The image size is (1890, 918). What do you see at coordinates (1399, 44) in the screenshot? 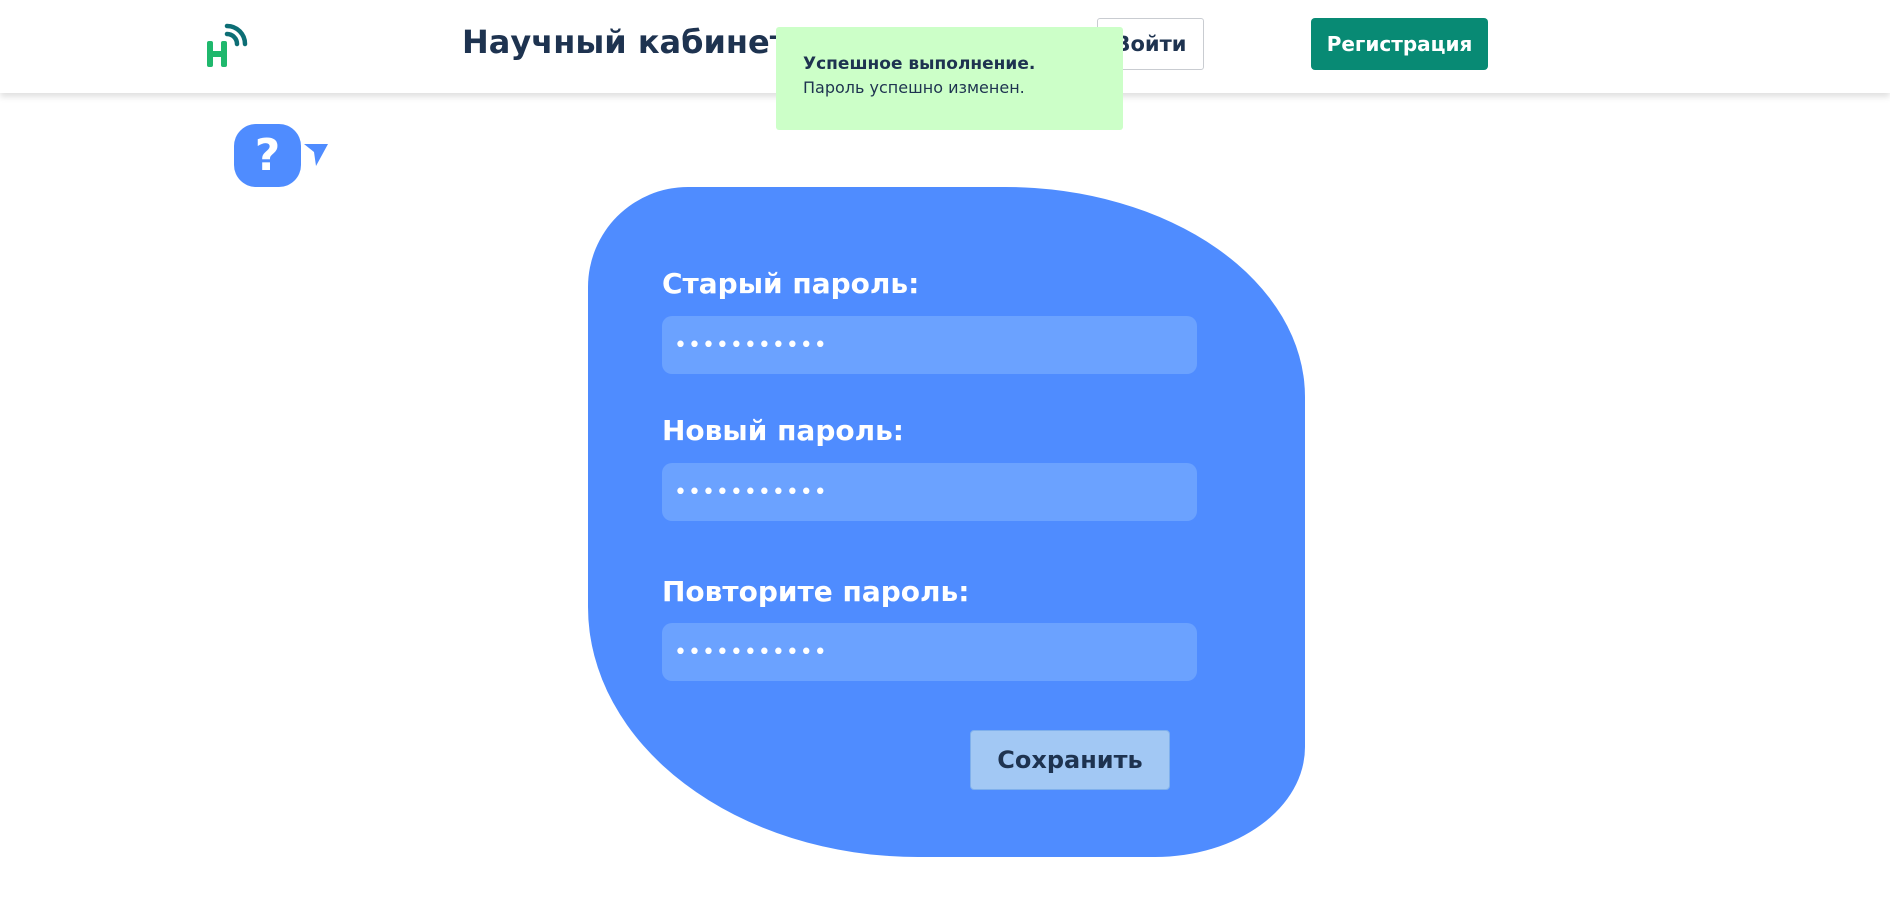
I see `register-button: Регистрация` at bounding box center [1399, 44].